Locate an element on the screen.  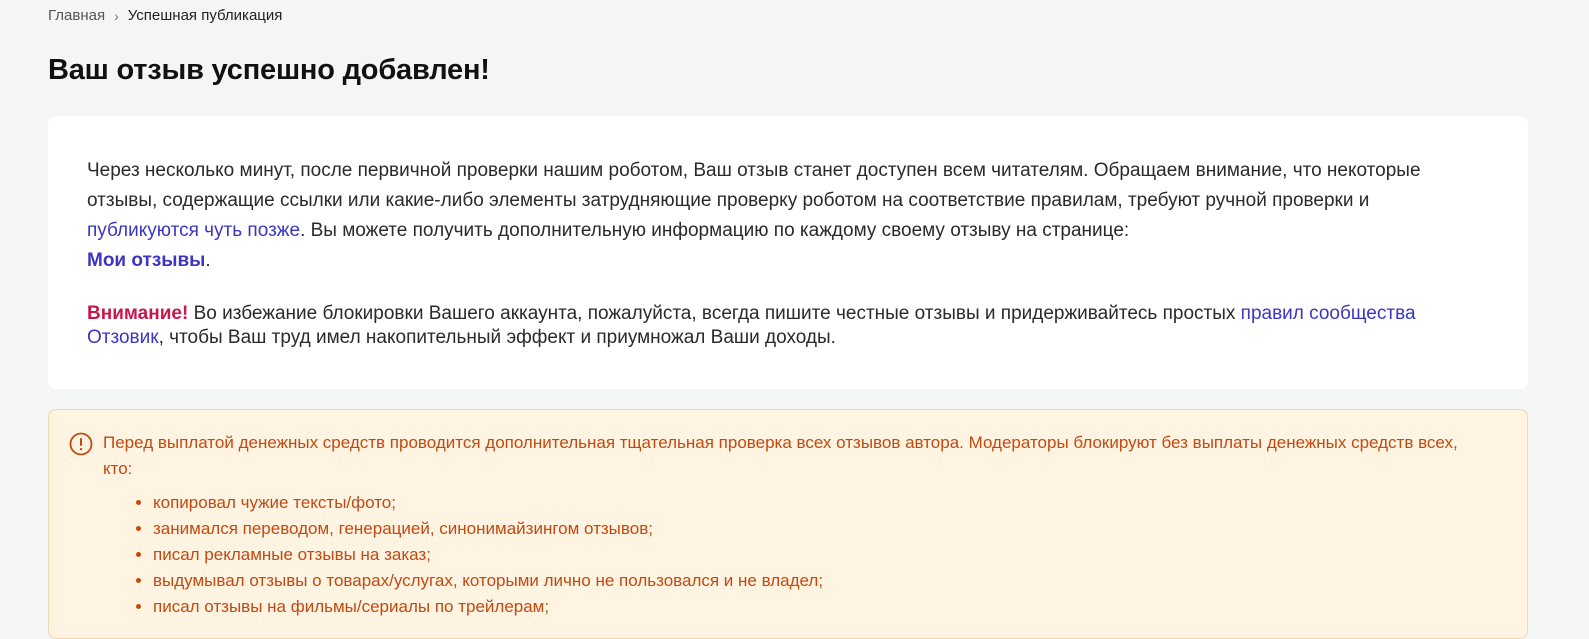
breadcrumb: Главная › Успешная публикация is located at coordinates (165, 16).